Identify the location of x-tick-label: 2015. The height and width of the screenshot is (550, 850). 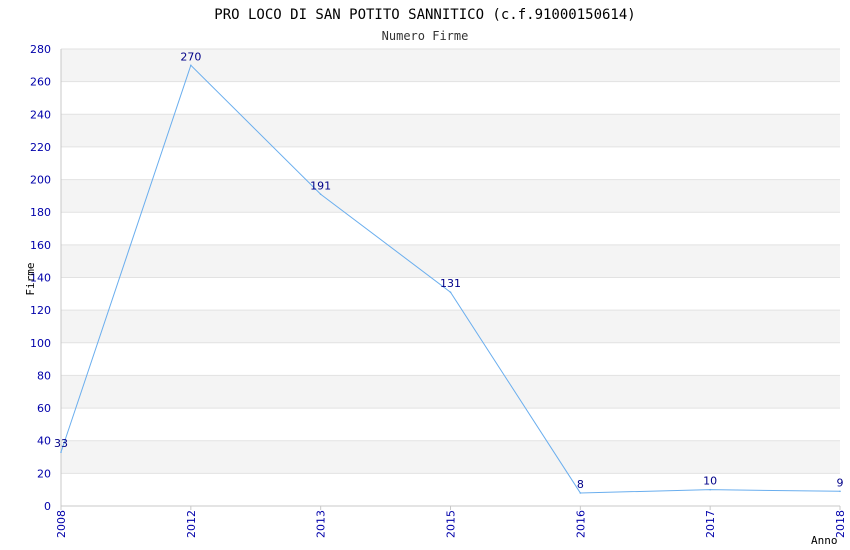
(451, 524).